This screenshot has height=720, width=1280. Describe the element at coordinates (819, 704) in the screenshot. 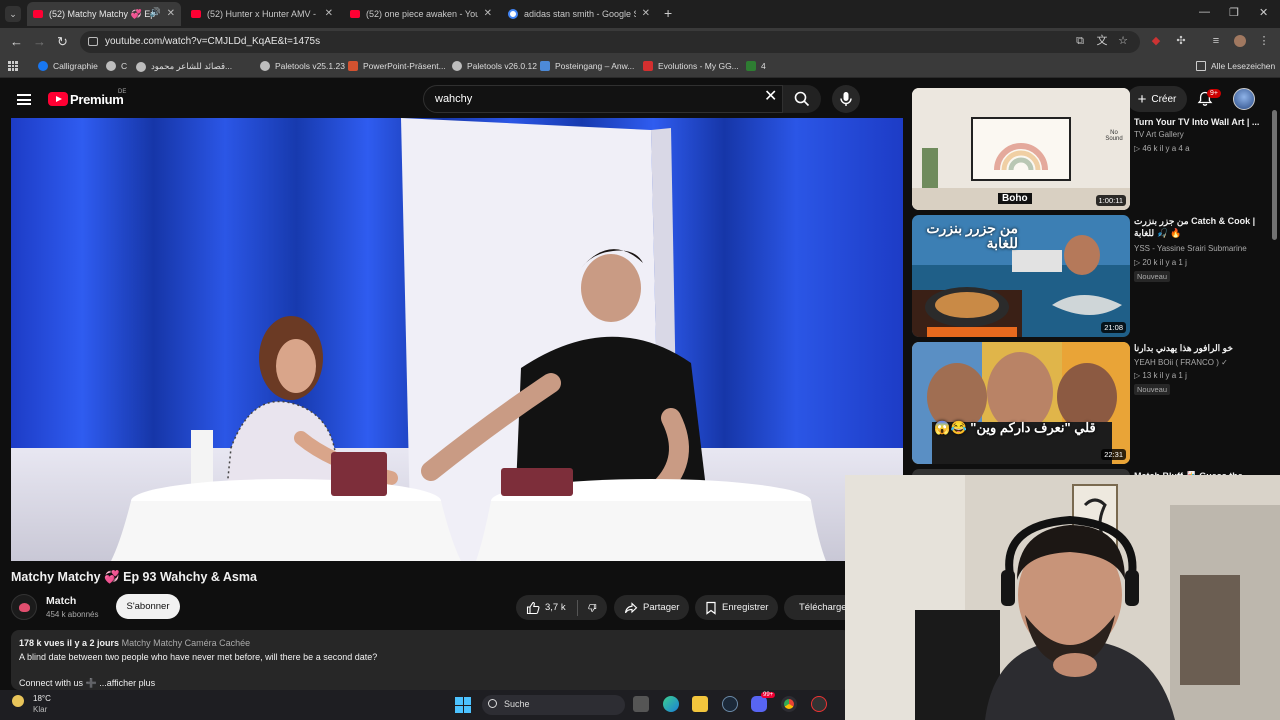

I see `streaming-app-icon` at that location.